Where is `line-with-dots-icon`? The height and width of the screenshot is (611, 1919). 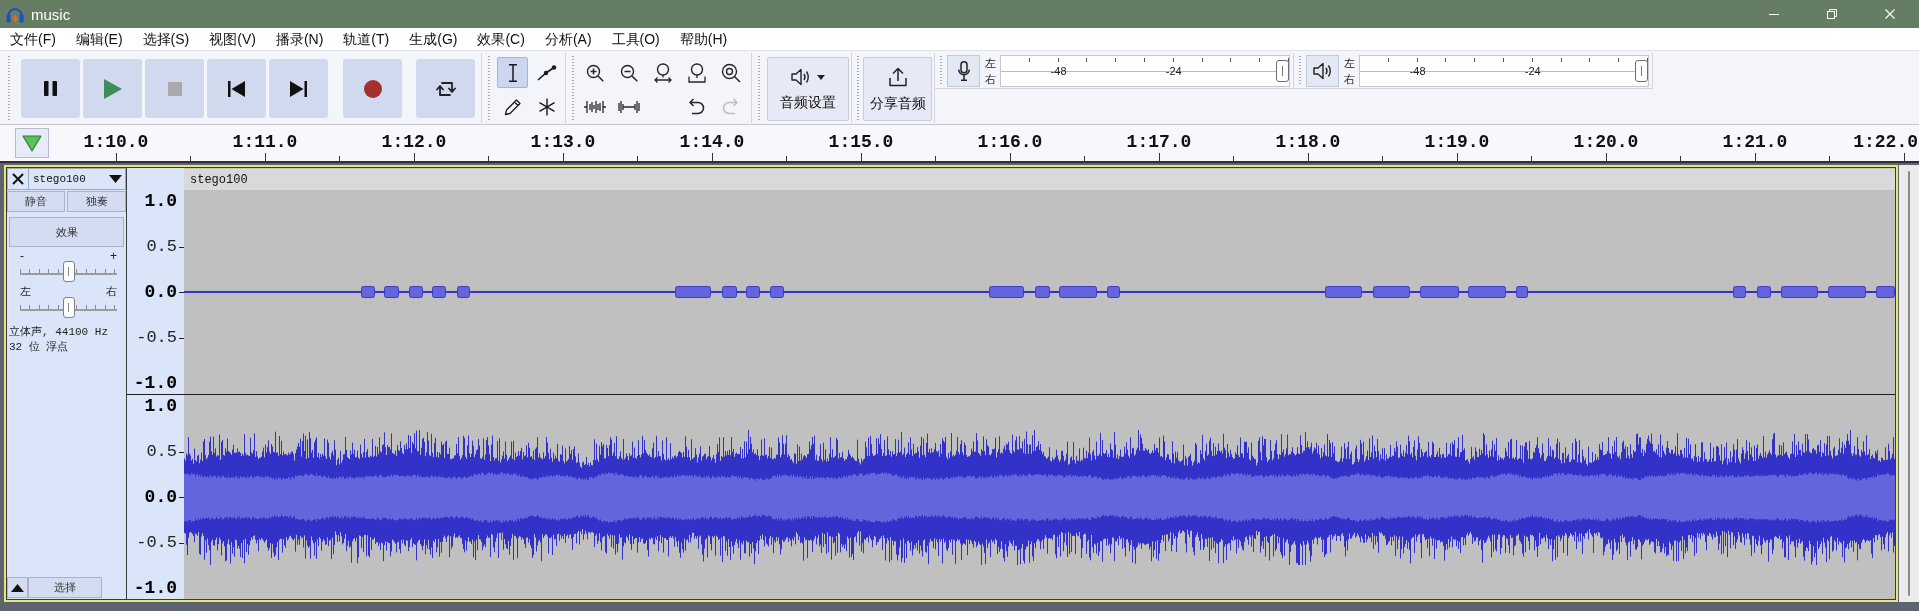 line-with-dots-icon is located at coordinates (546, 72).